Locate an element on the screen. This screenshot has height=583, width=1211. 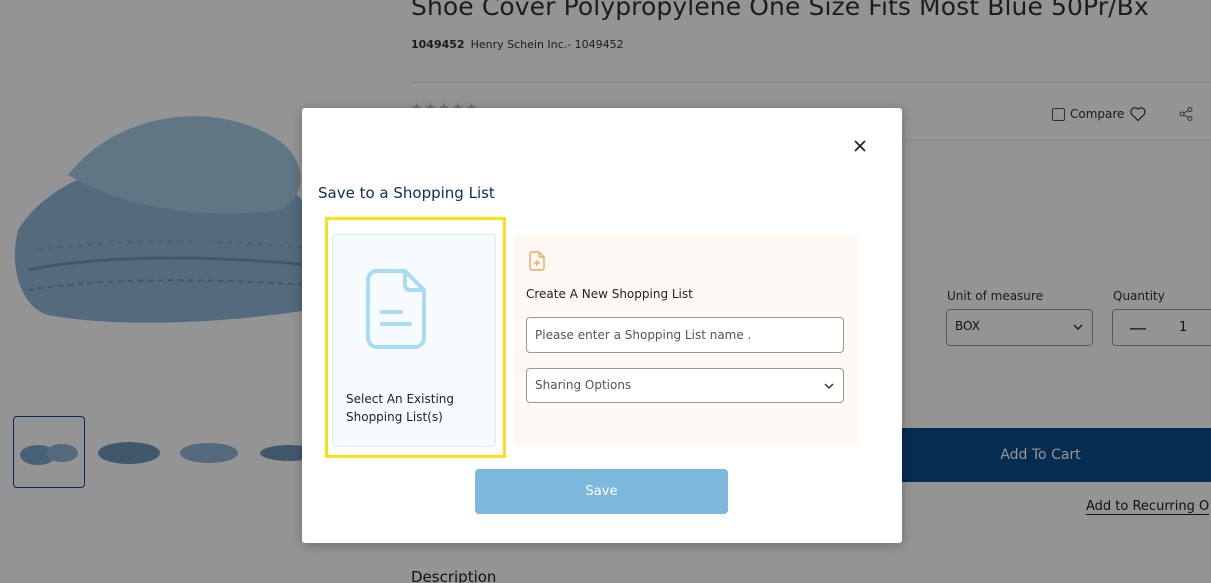
modal-title: Save to a Shopping List is located at coordinates (406, 193).